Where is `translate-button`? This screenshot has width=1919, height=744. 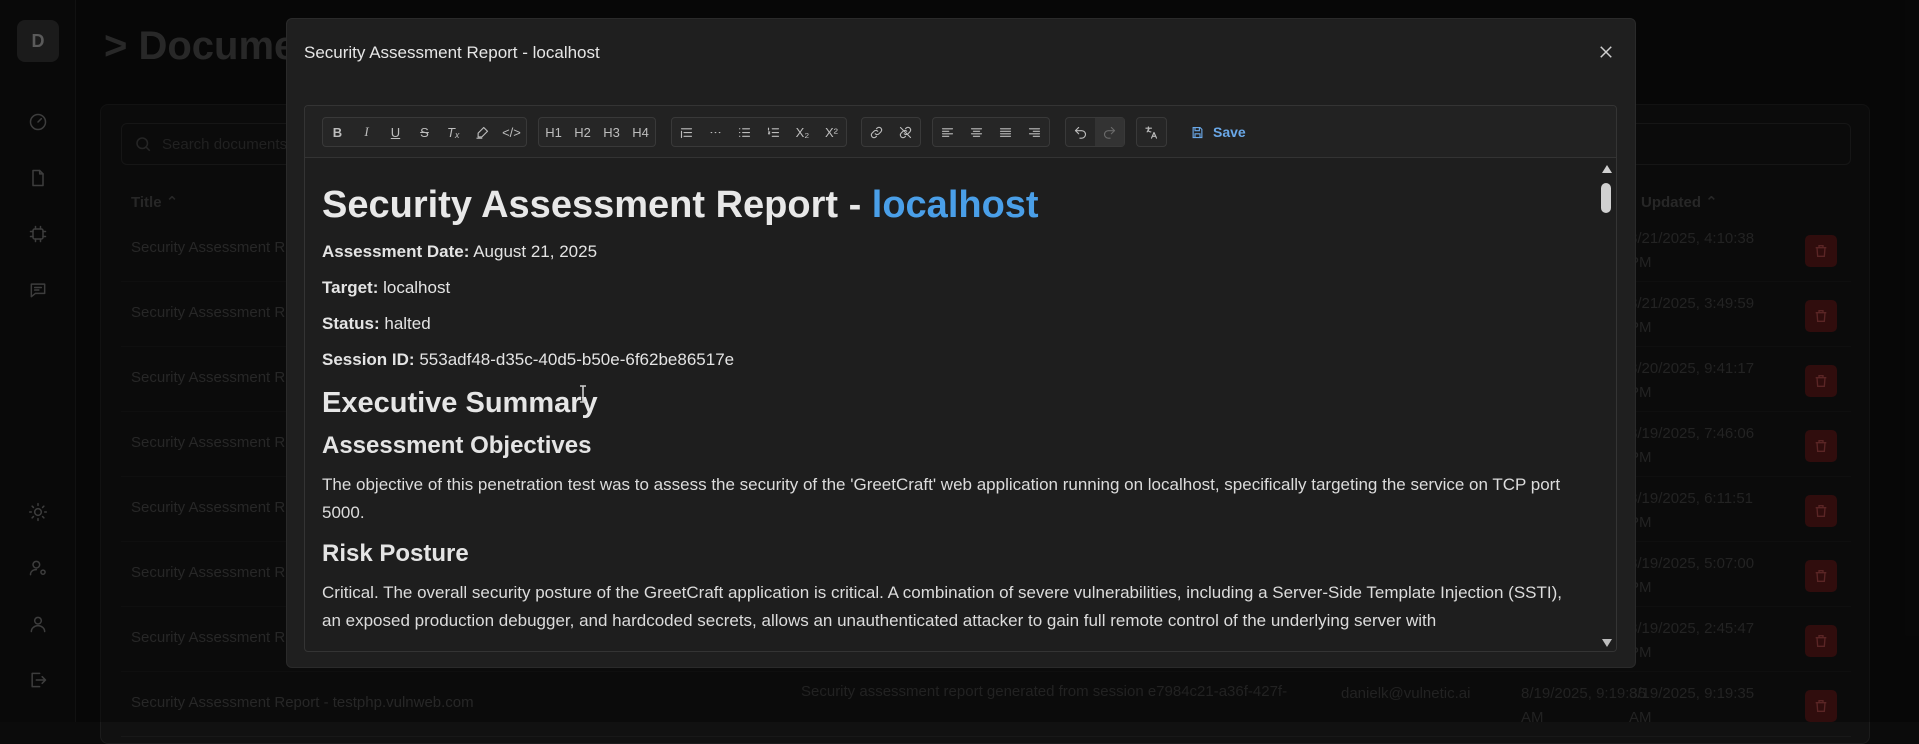 translate-button is located at coordinates (1151, 132).